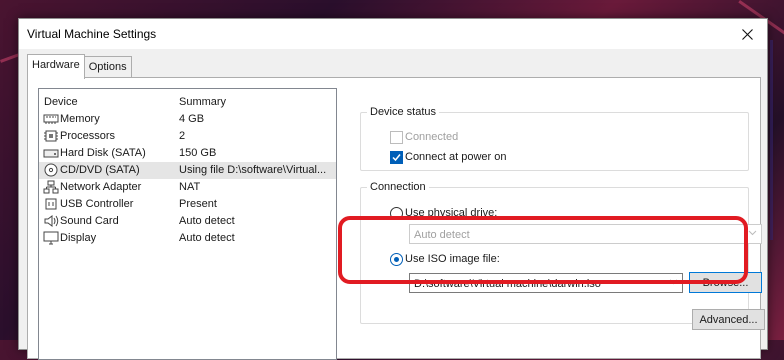  I want to click on physical-drive-label: Use physical drive:, so click(451, 213).